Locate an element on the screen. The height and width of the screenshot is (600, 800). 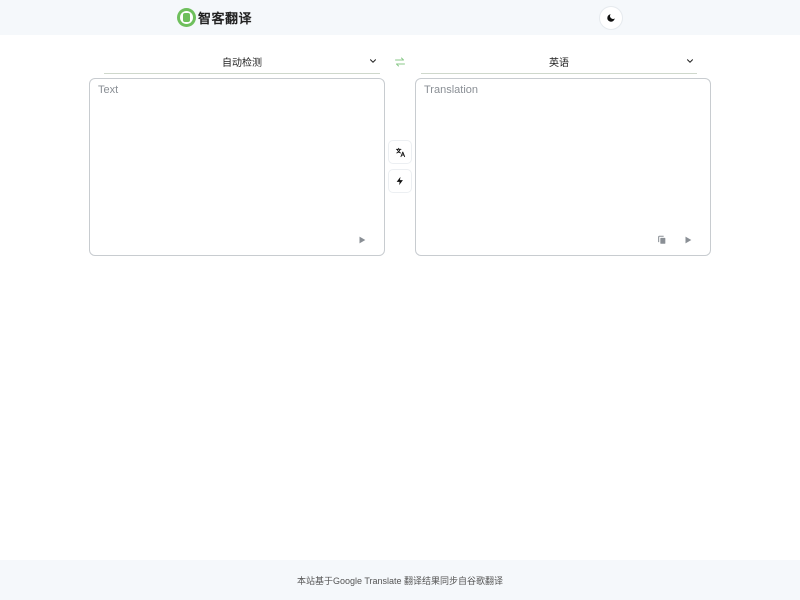
target-language-label: 英语 is located at coordinates (559, 63).